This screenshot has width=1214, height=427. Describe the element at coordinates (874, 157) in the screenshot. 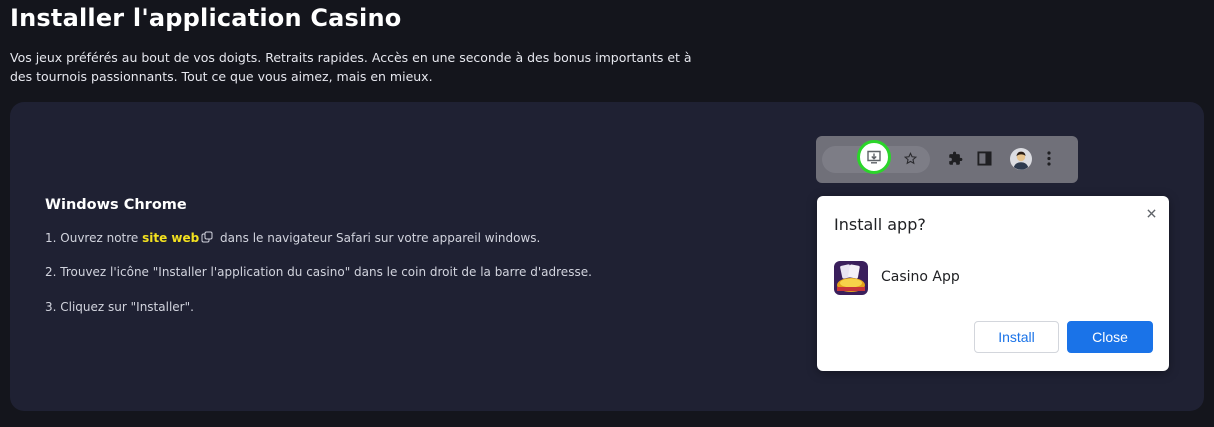

I see `install-app-icon` at that location.